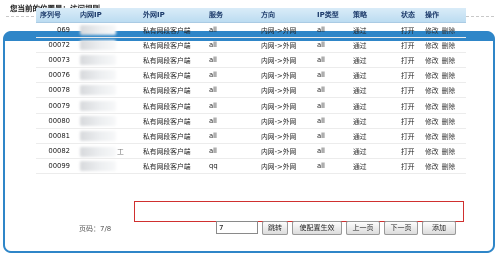 This screenshot has width=500, height=257. What do you see at coordinates (251, 151) in the screenshot?
I see `table-row: 00082 工私有网段客户端 all 内网->外网 all 通过 打开 修改 删除` at bounding box center [251, 151].